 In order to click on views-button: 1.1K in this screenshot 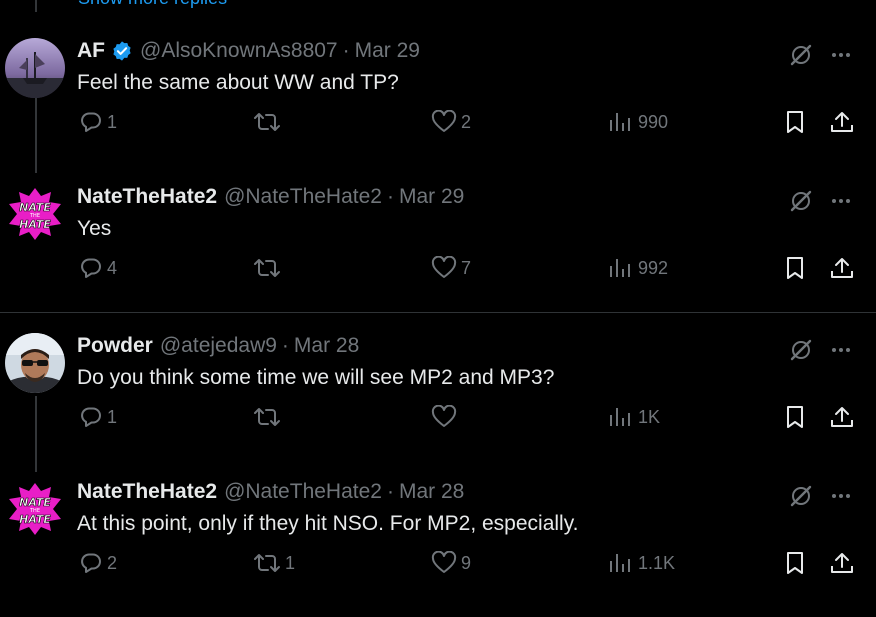, I will do `click(641, 563)`.